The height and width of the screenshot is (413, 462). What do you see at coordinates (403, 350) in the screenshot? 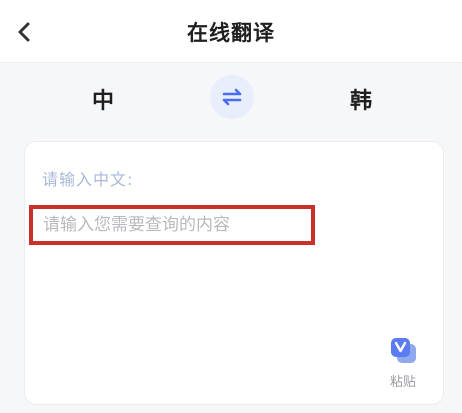
I see `paste-icon` at bounding box center [403, 350].